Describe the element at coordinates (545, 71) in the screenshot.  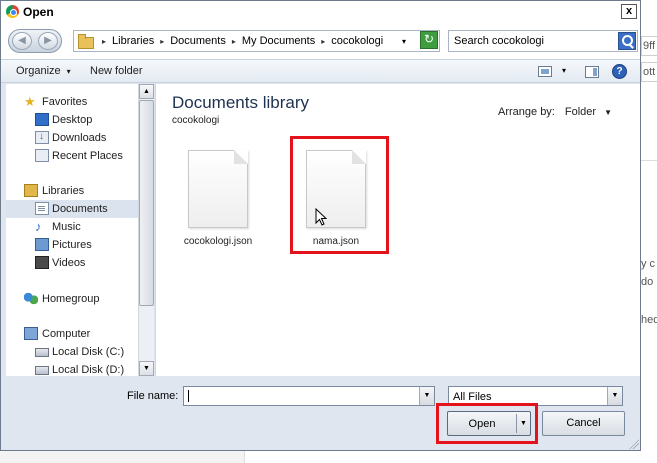
I see `change-view-icon` at that location.